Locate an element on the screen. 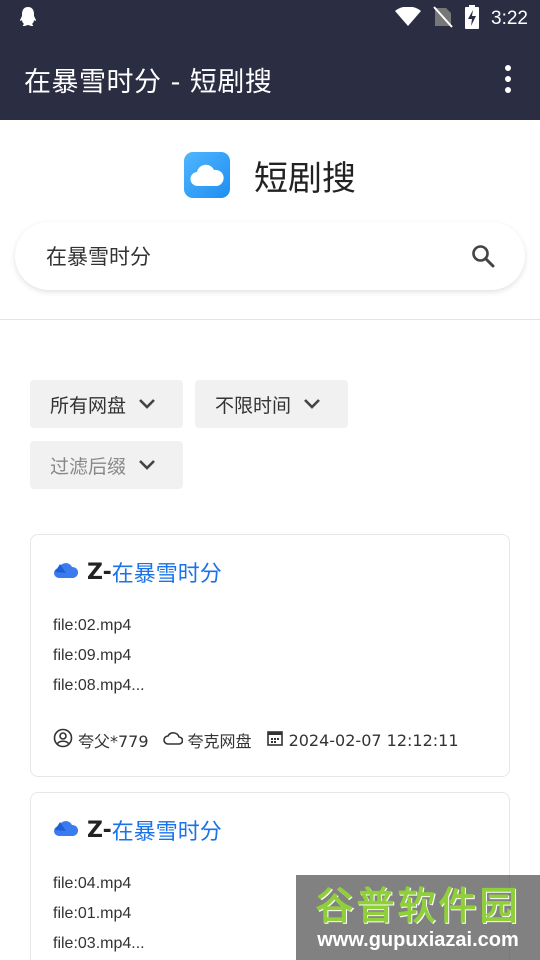  status-time: 3:22 is located at coordinates (509, 18).